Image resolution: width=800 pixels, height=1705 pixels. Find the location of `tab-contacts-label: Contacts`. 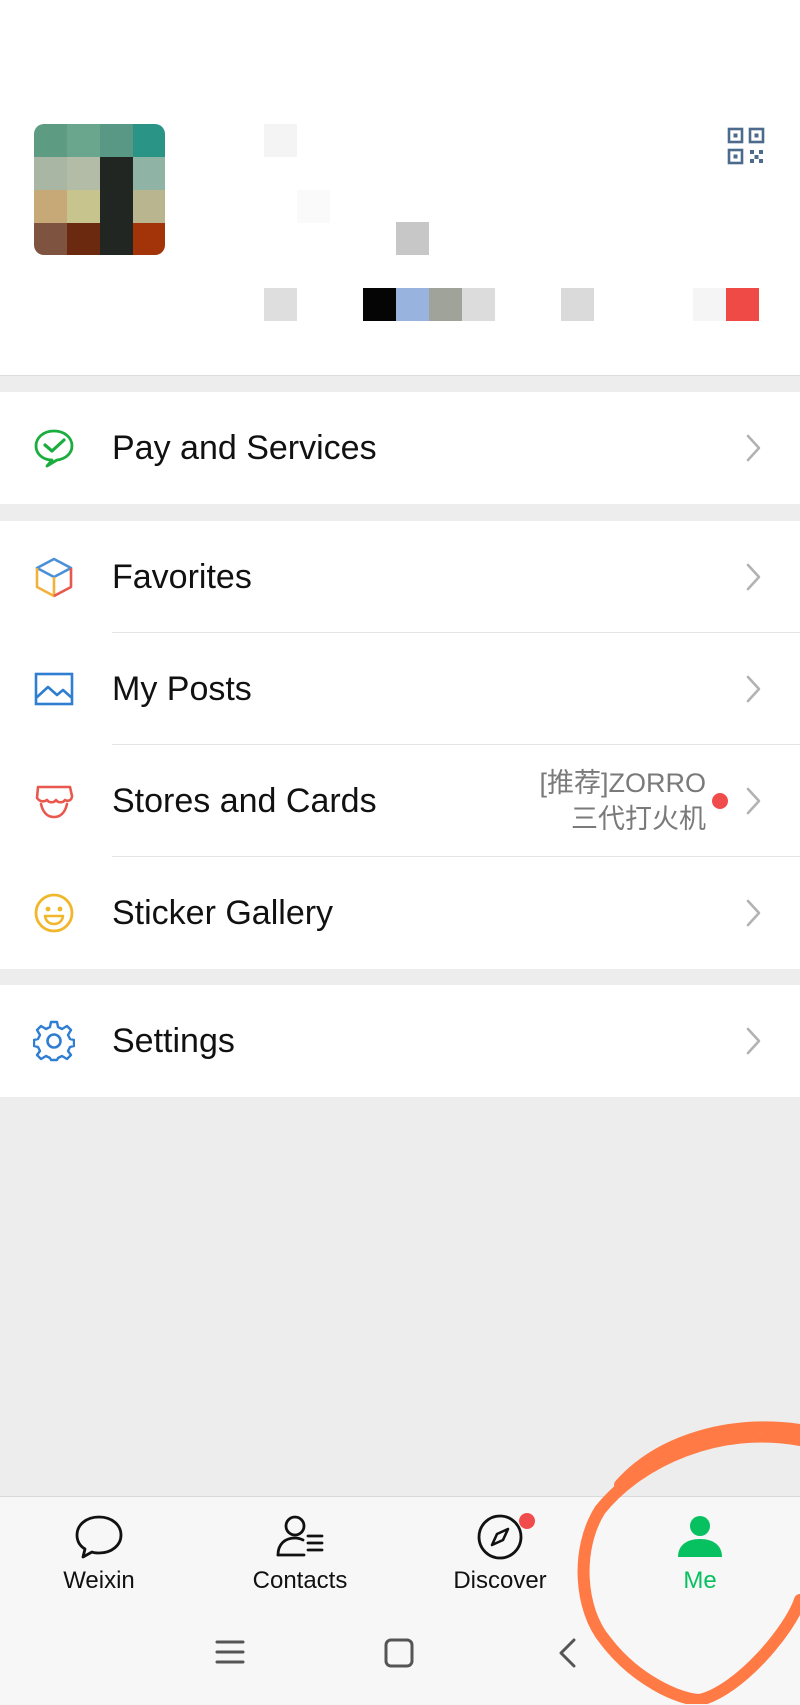

tab-contacts-label: Contacts is located at coordinates (300, 1580).